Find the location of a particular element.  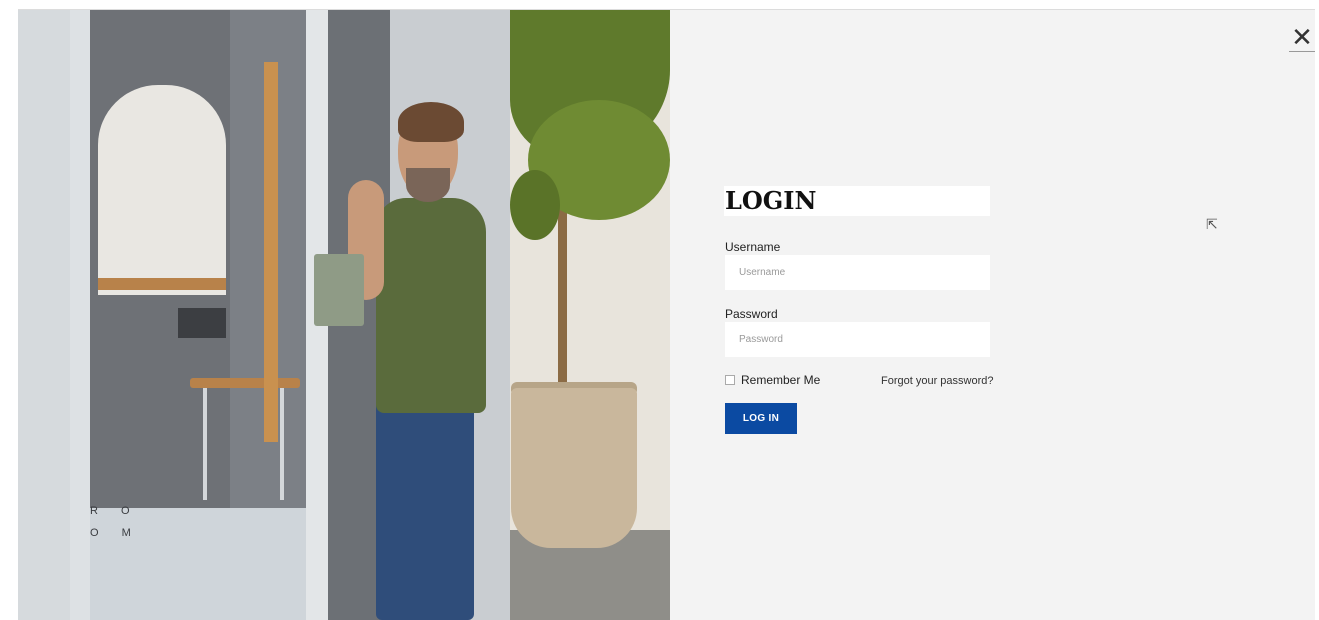

close-icon: ✕ is located at coordinates (1302, 37).